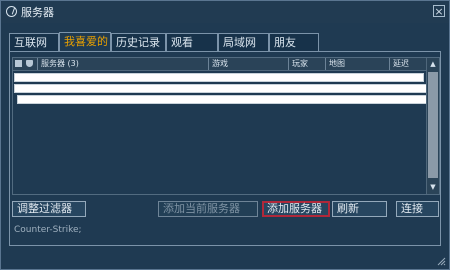  What do you see at coordinates (48, 230) in the screenshot?
I see `filter-status: Counter-Strike;` at bounding box center [48, 230].